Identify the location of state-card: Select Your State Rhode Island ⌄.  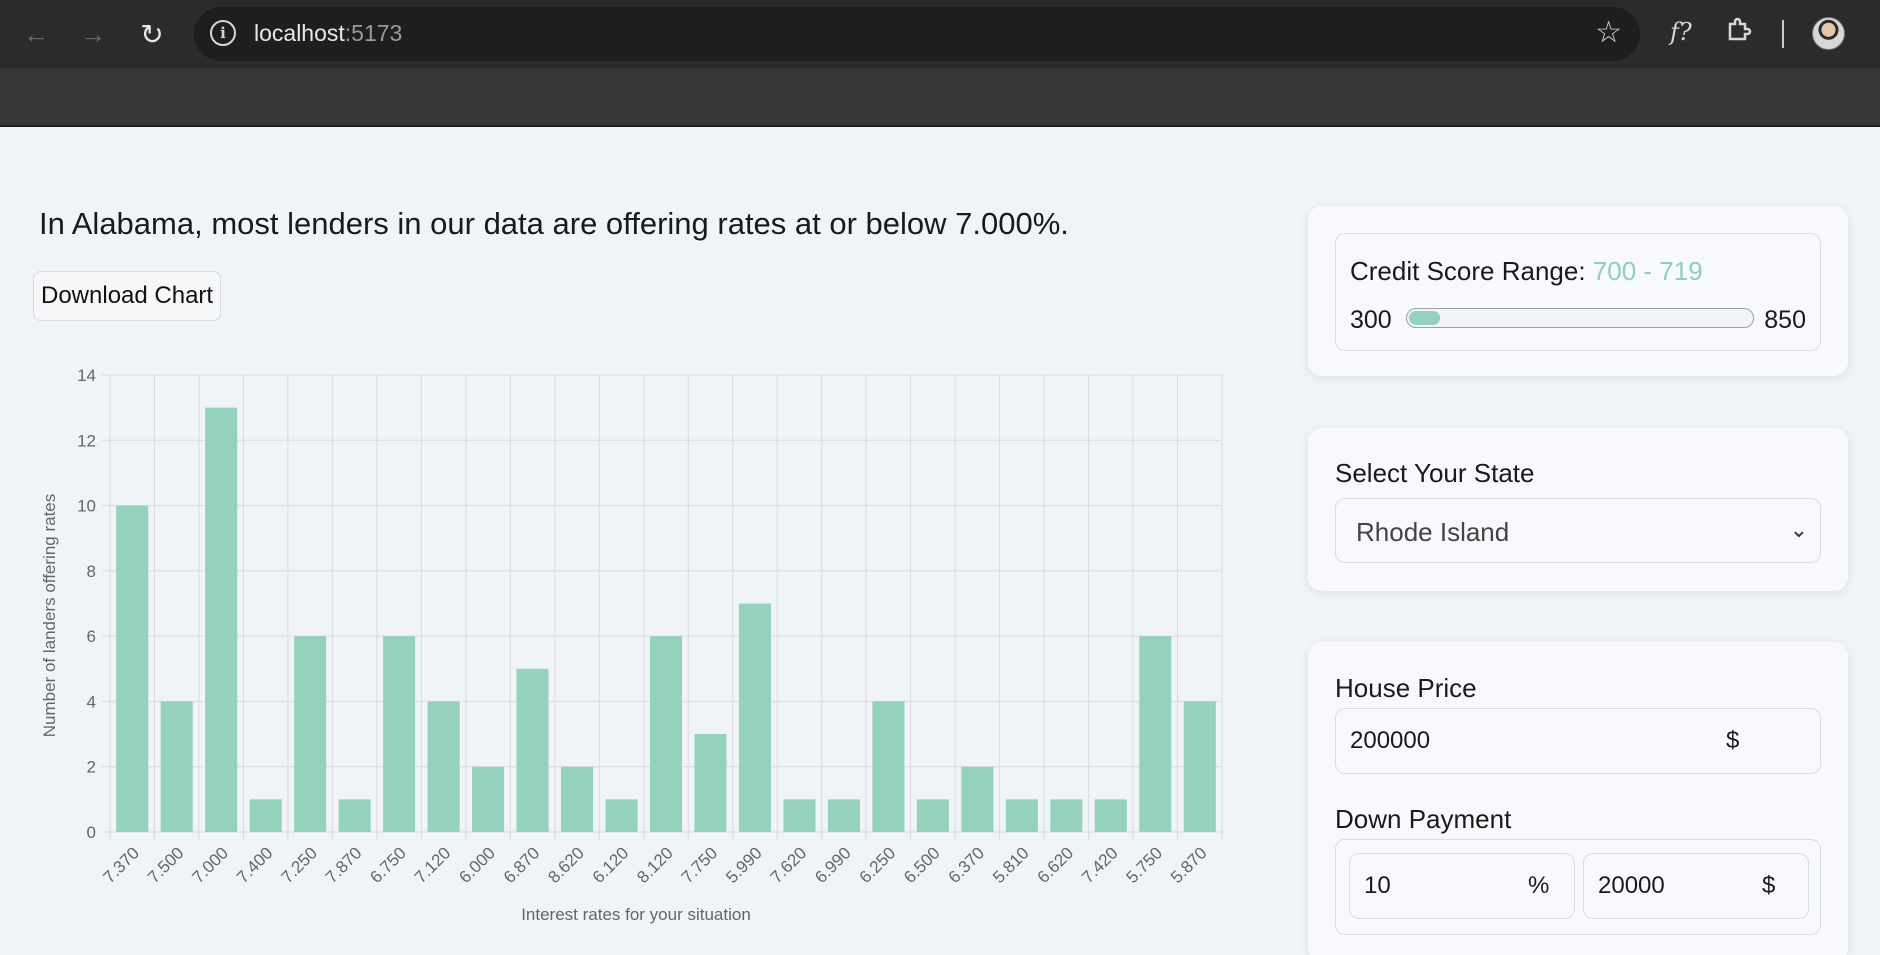
(1578, 509).